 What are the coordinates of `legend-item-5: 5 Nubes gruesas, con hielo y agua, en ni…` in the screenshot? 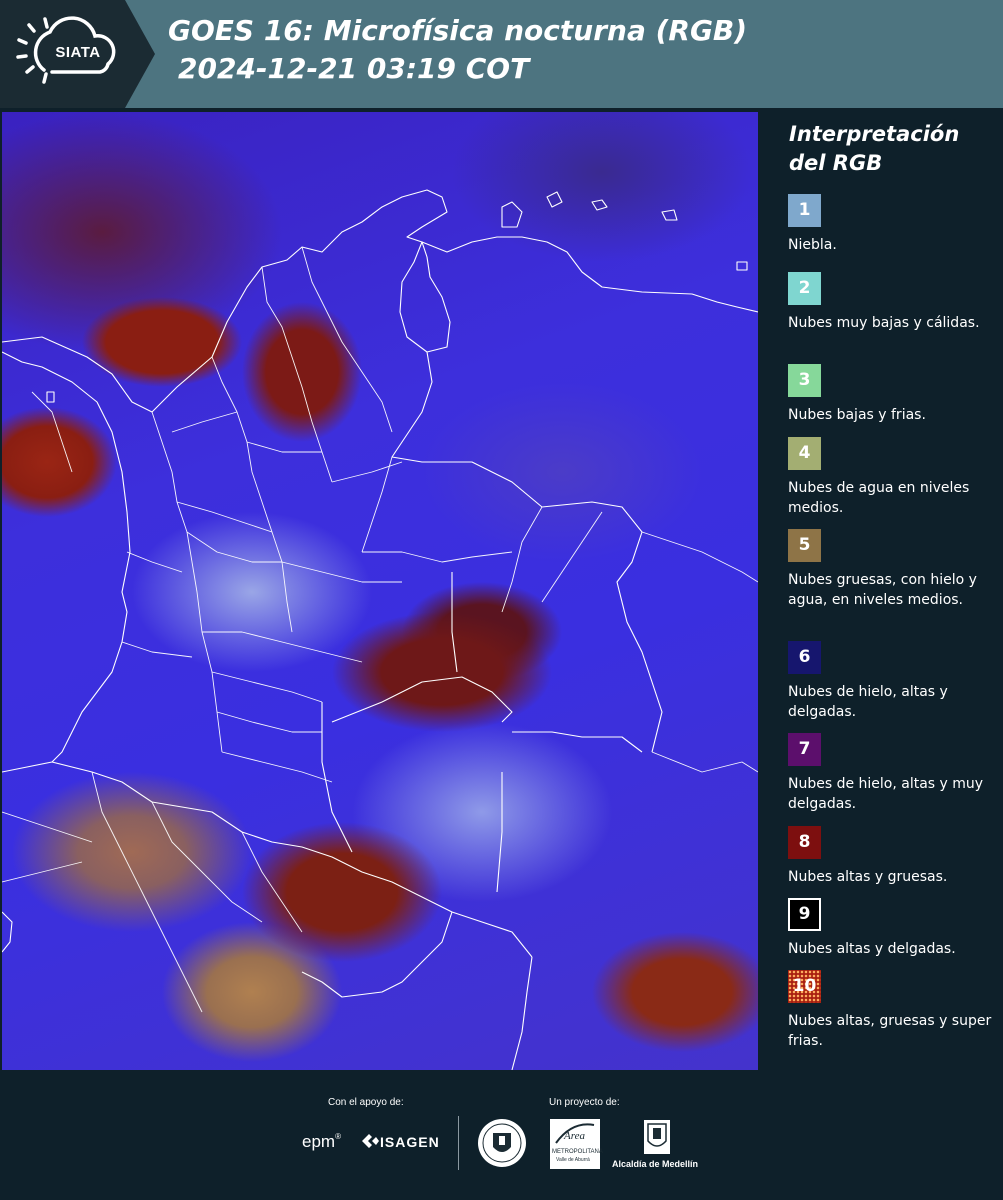 It's located at (894, 569).